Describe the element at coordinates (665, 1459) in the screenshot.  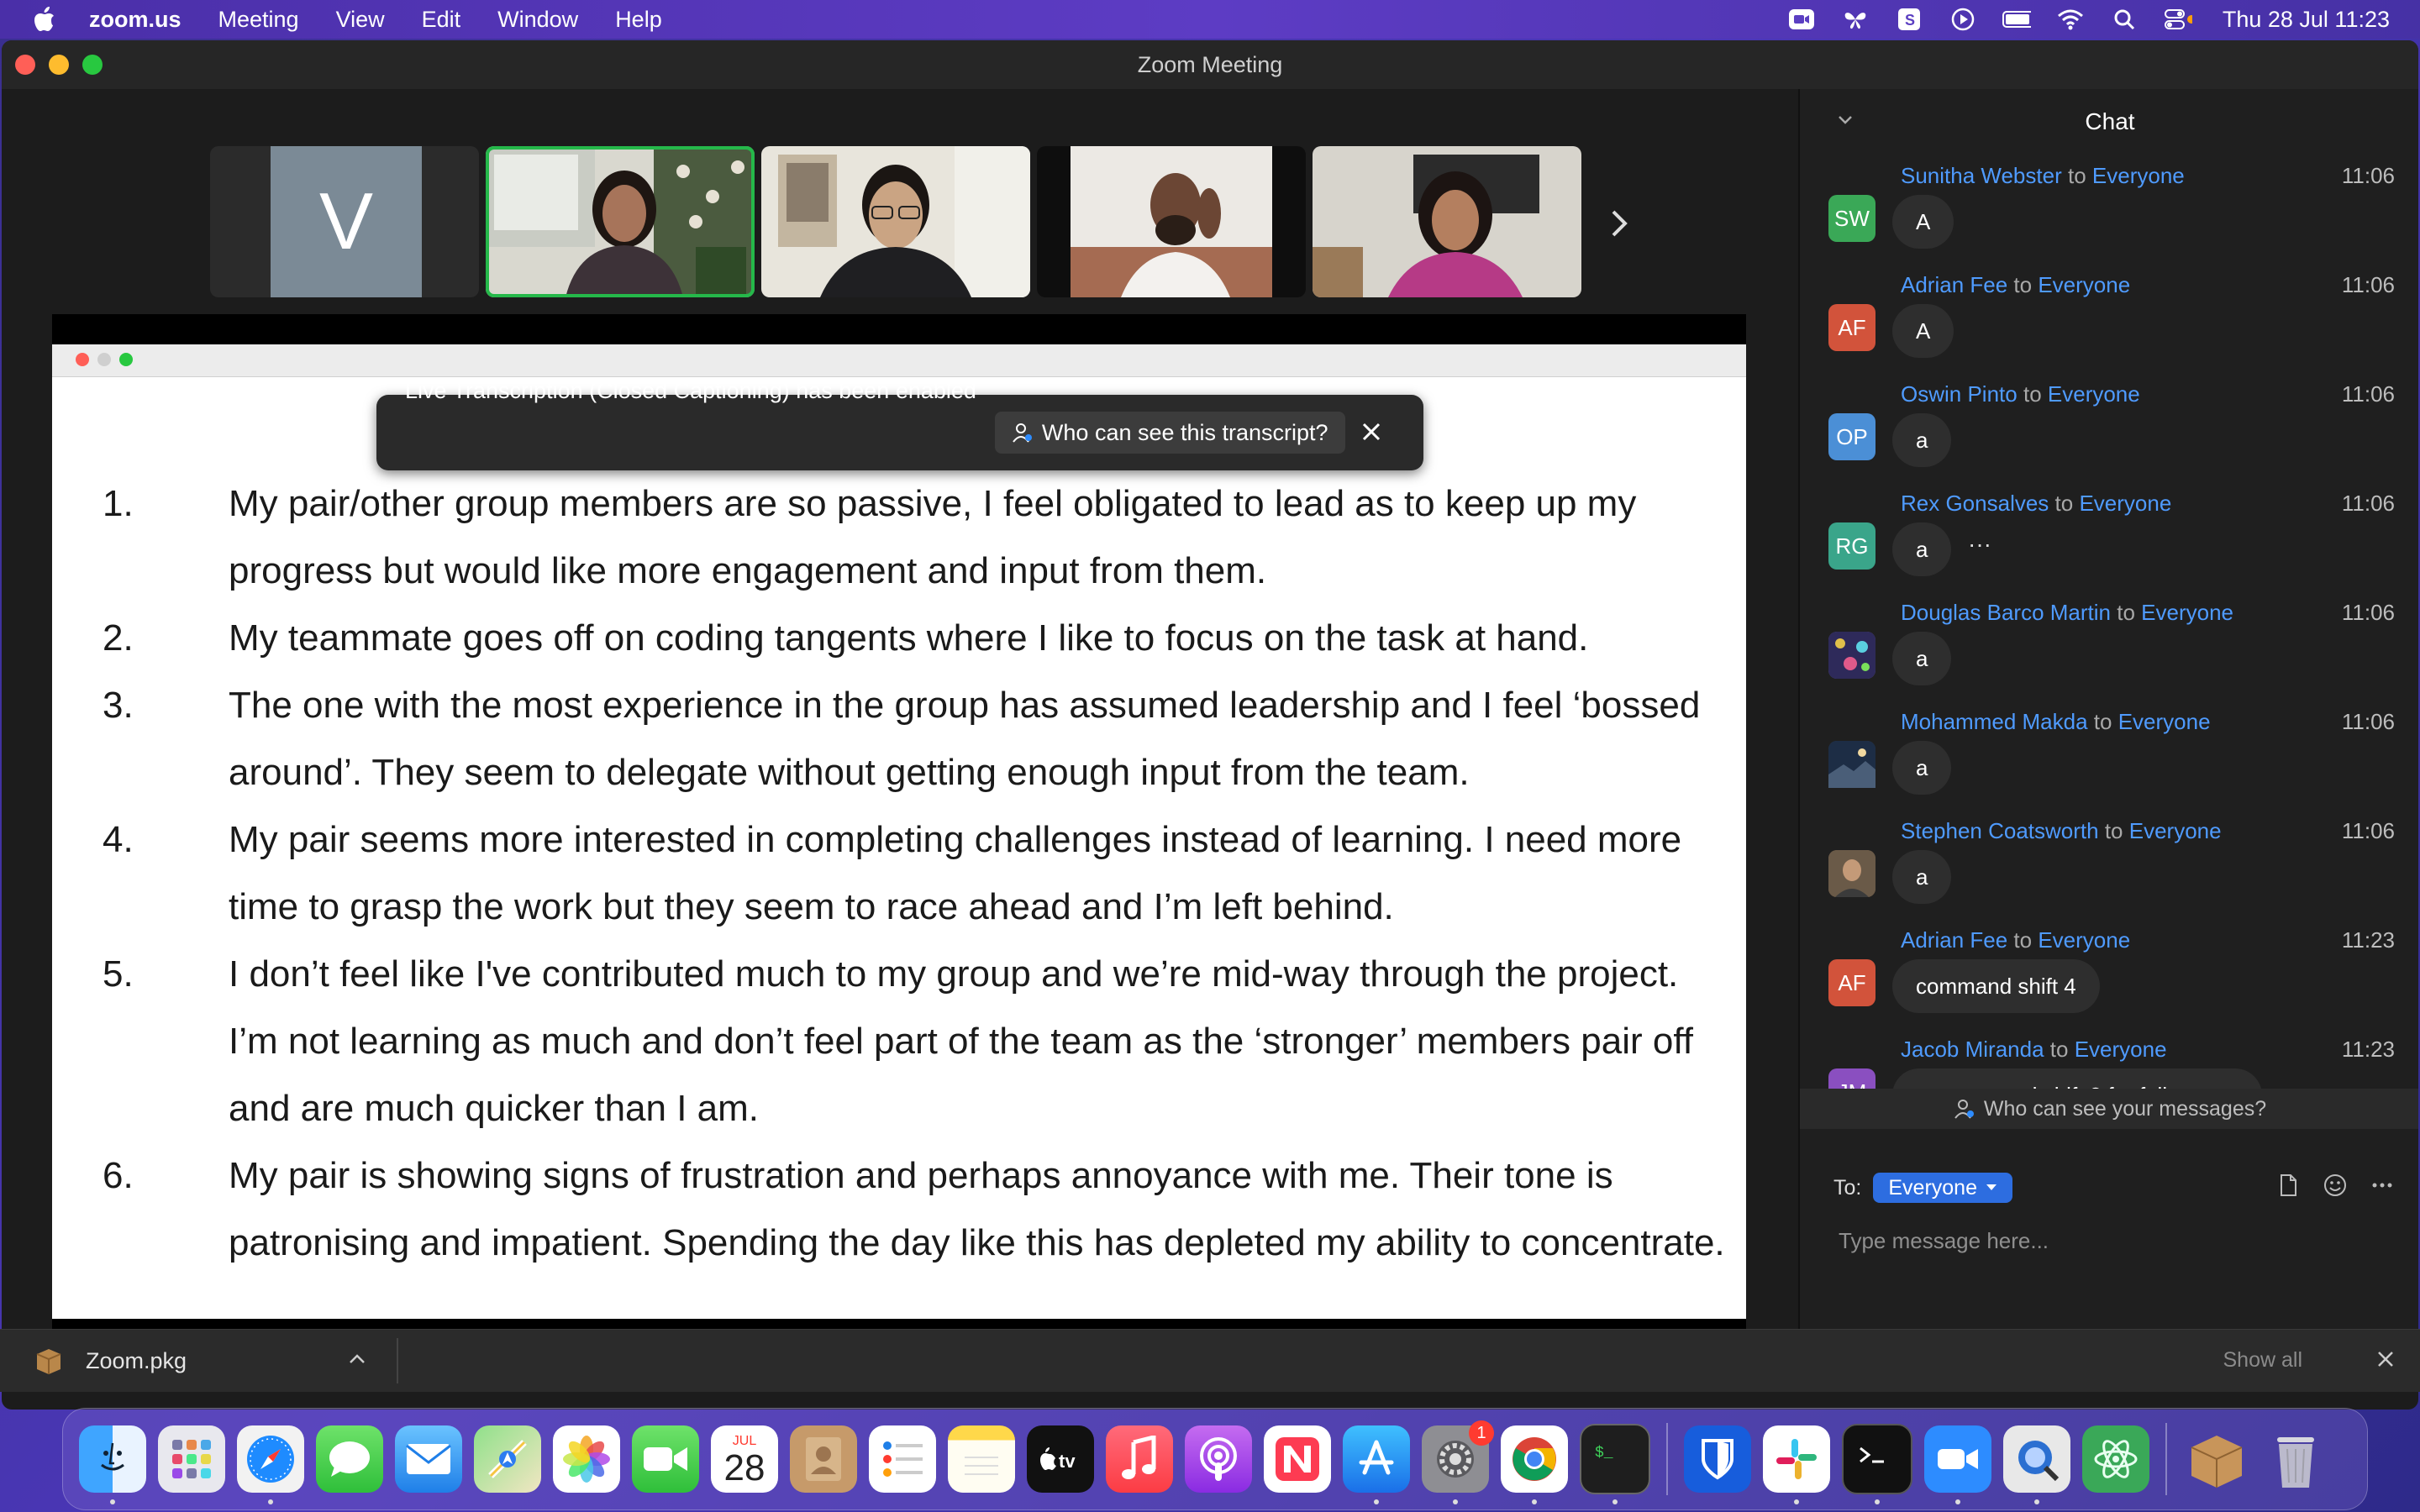
I see `facetime-icon` at that location.